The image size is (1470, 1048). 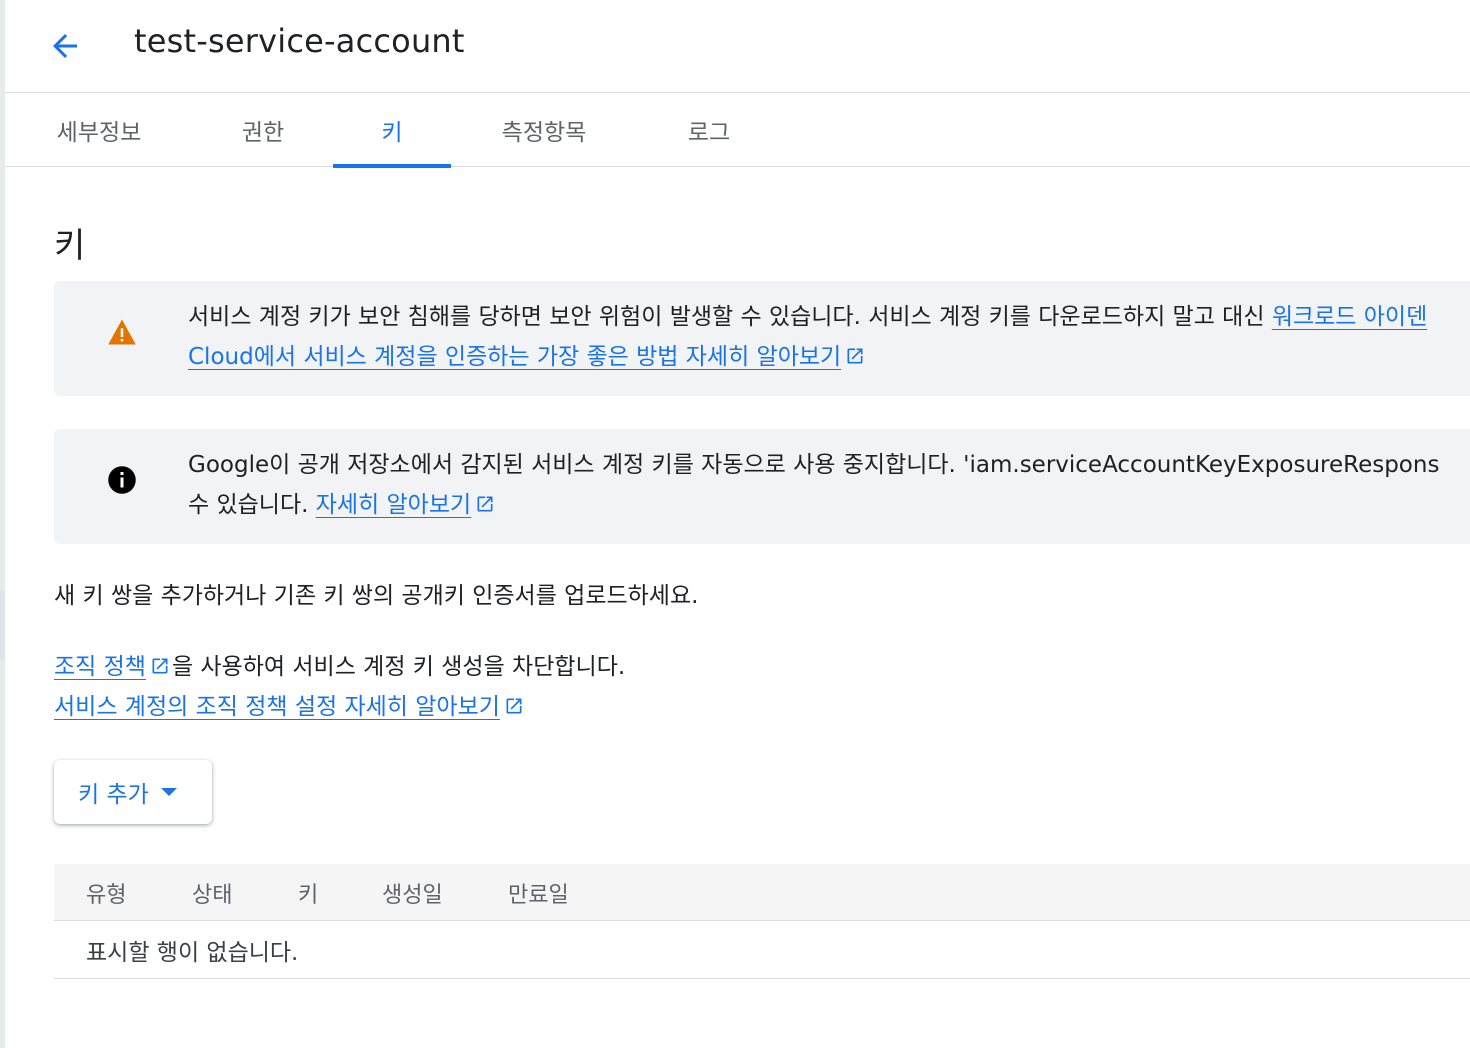 What do you see at coordinates (412, 892) in the screenshot?
I see `column-created: 생성일` at bounding box center [412, 892].